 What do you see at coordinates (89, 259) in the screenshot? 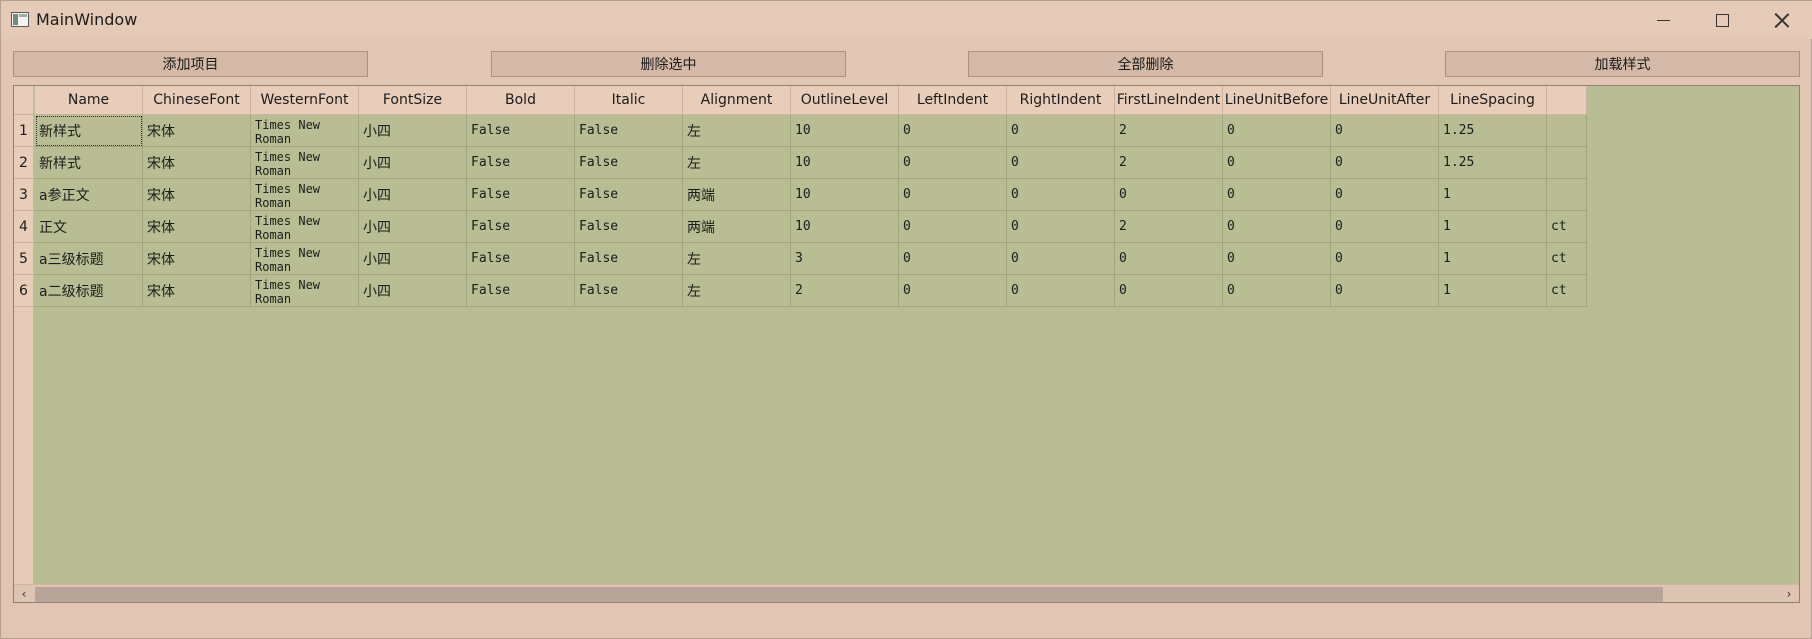
I see `table-cell: a三级标题` at bounding box center [89, 259].